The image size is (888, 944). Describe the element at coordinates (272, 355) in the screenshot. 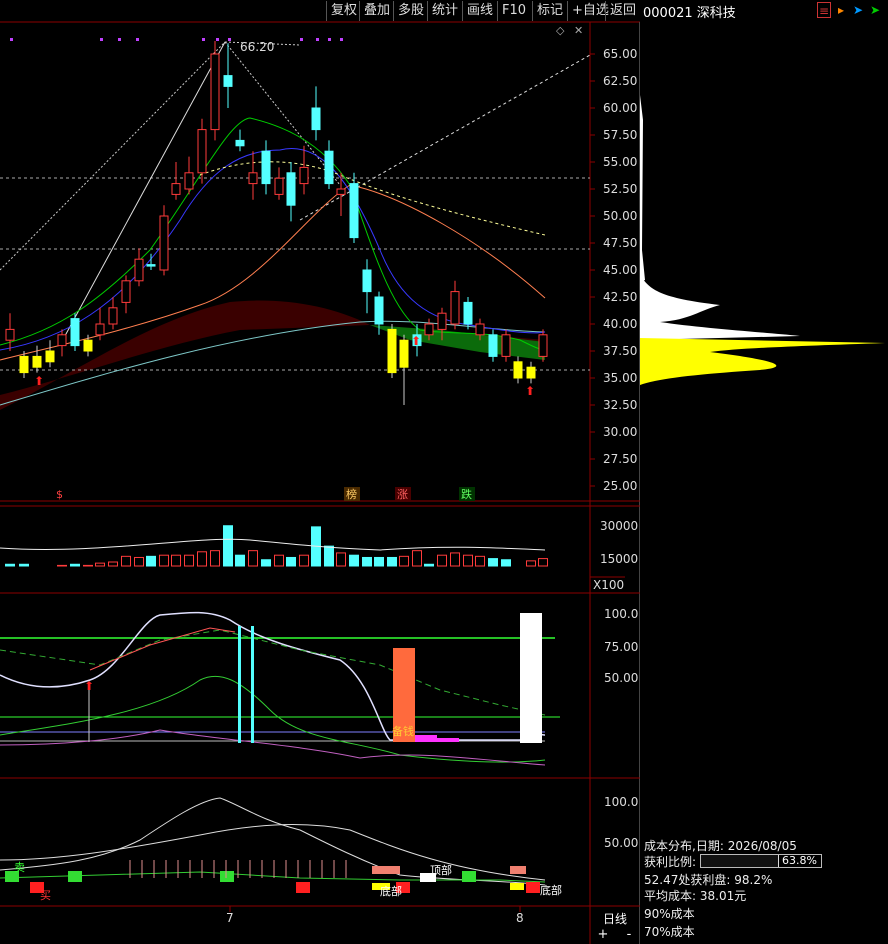

I see `cloud-band-red` at that location.